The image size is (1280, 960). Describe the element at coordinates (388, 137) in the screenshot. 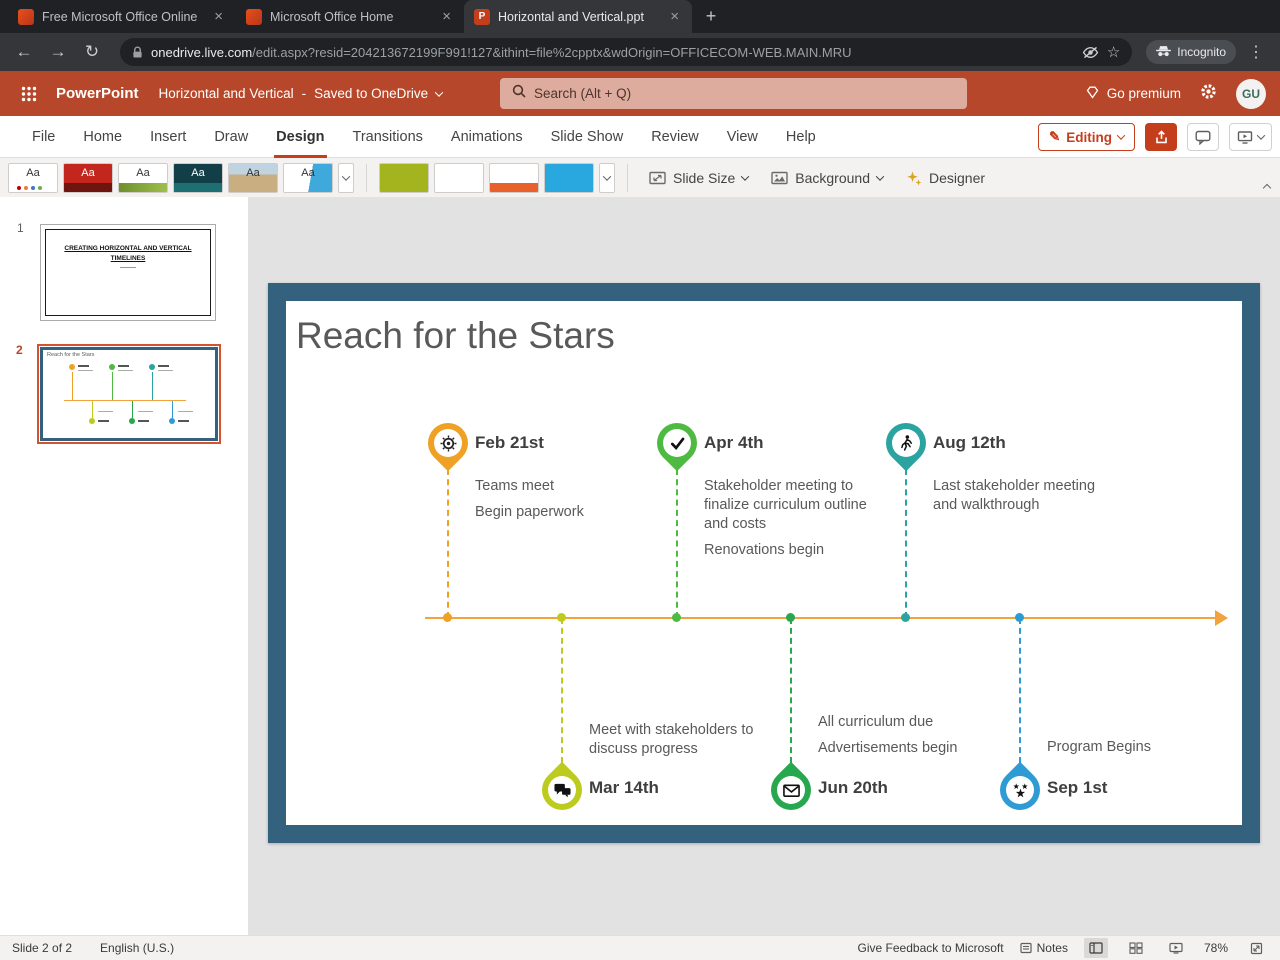

I see `ribbon-tab-transitions: Transitions` at that location.